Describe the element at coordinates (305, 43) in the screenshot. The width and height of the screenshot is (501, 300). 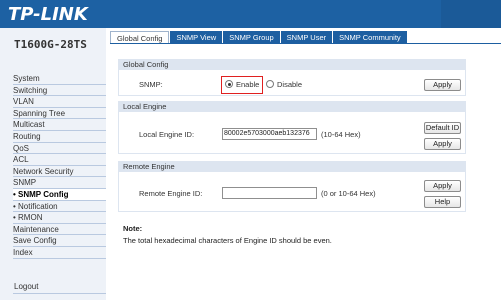
I see `tab-underline` at that location.